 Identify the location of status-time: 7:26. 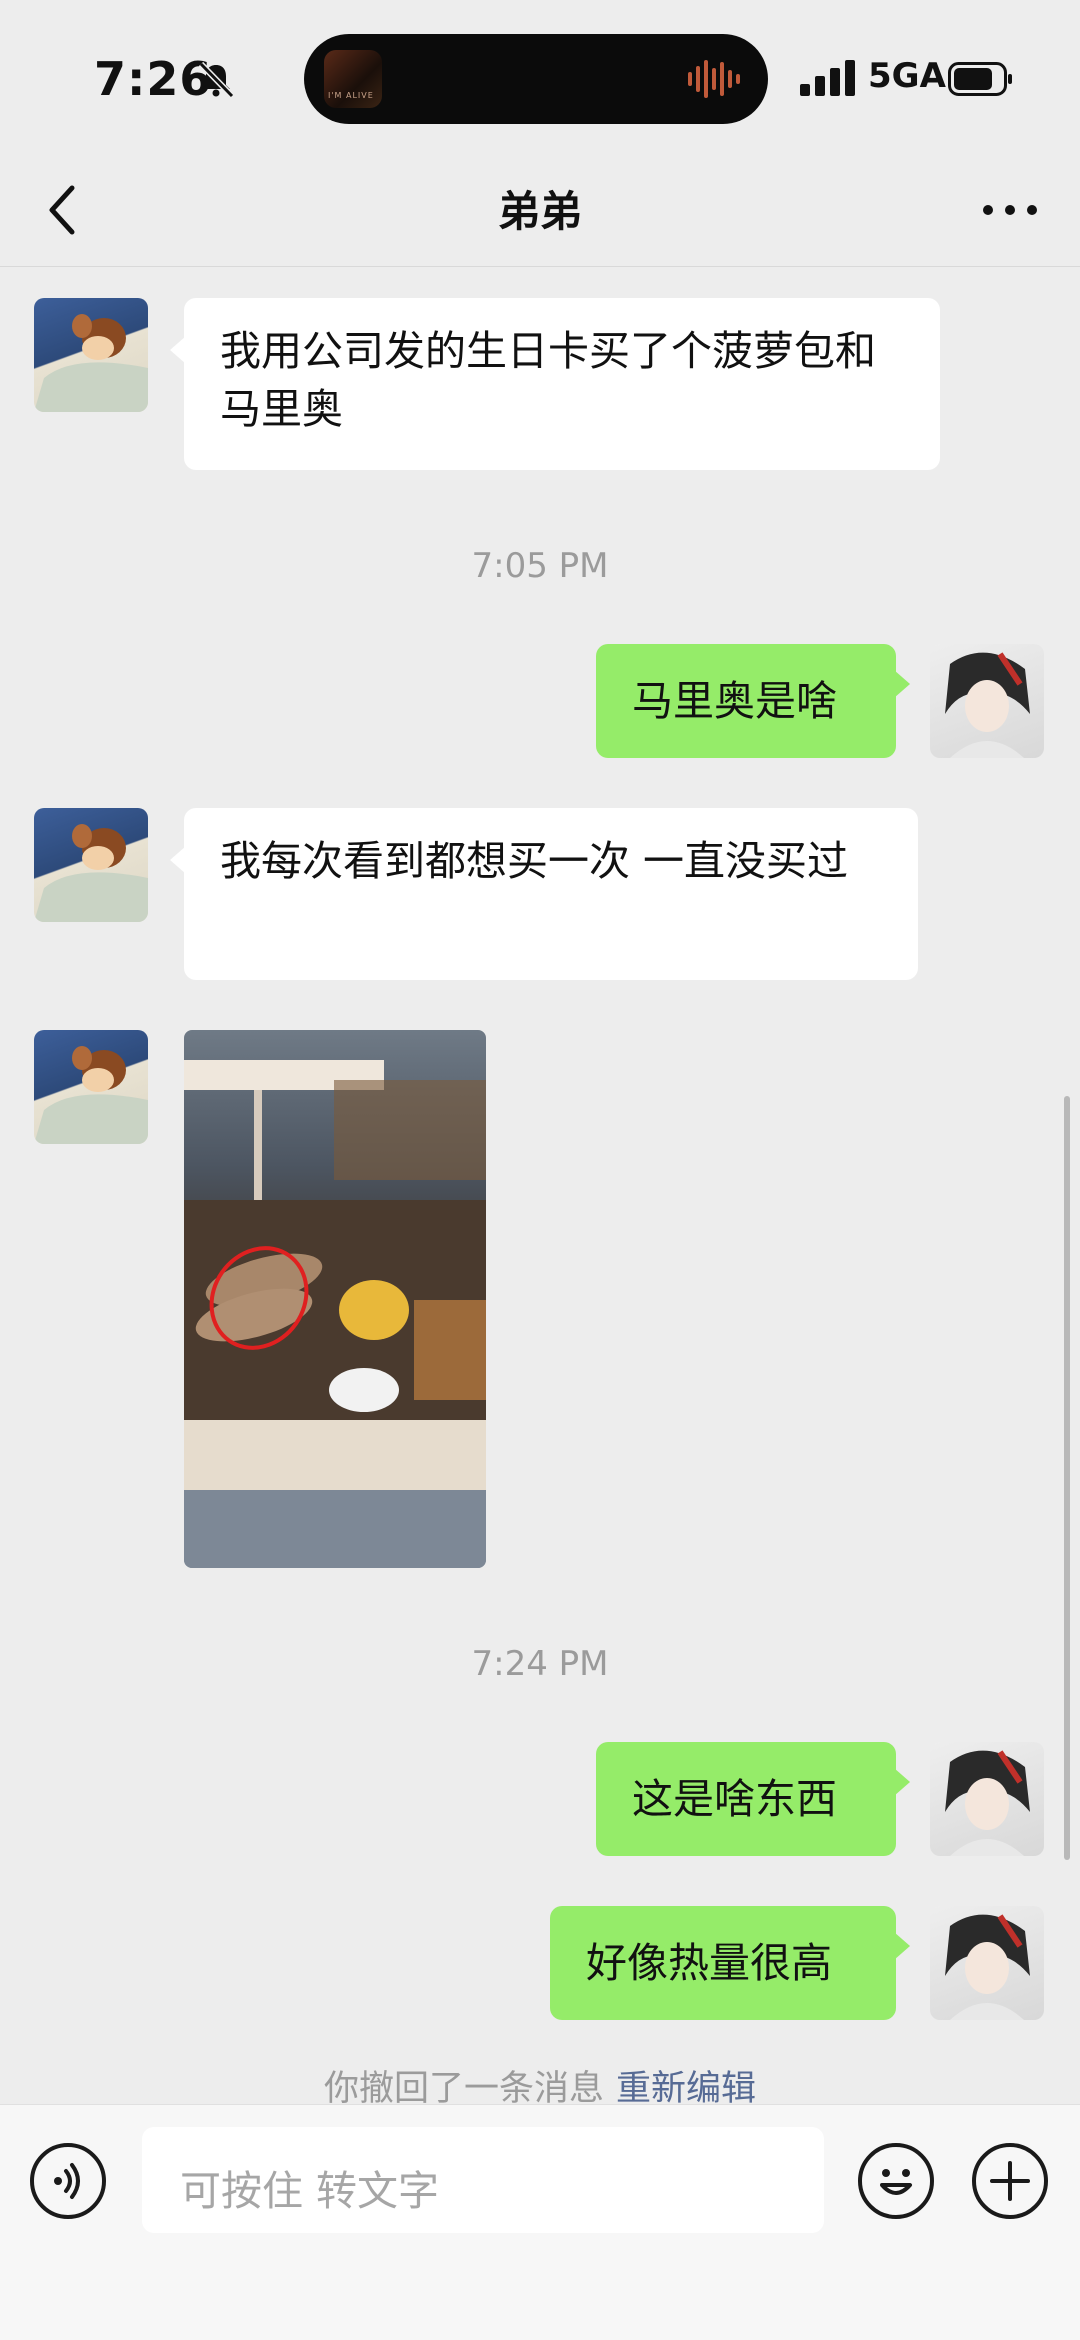
(153, 79).